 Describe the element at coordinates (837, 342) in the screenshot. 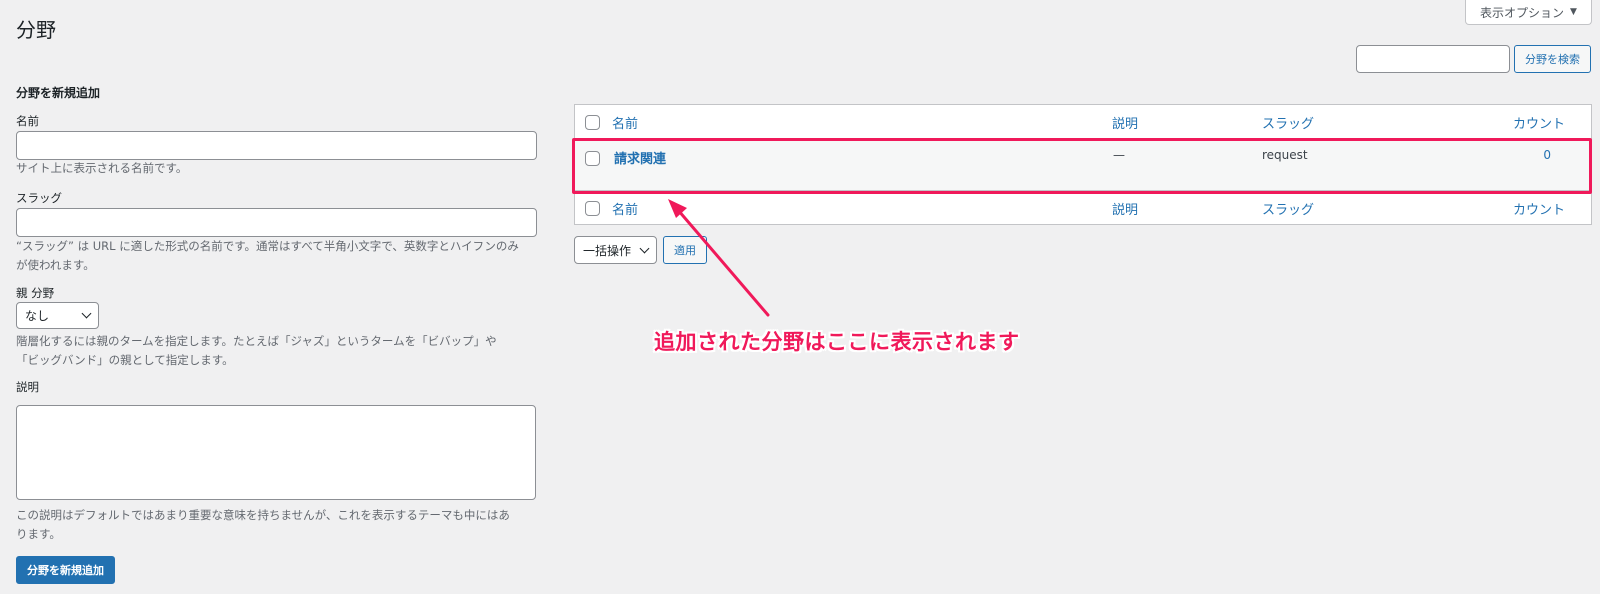

I see `annotation-text: 追加された分野はここに表示されます` at that location.